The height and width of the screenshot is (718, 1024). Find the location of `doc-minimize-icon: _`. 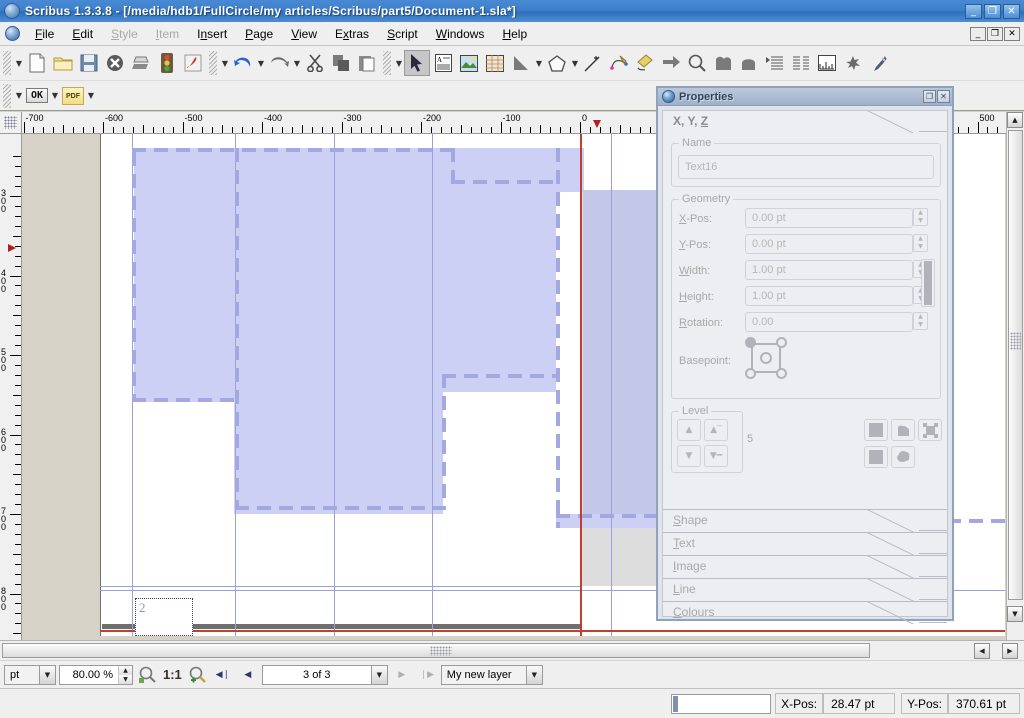

doc-minimize-icon: _ is located at coordinates (978, 33).